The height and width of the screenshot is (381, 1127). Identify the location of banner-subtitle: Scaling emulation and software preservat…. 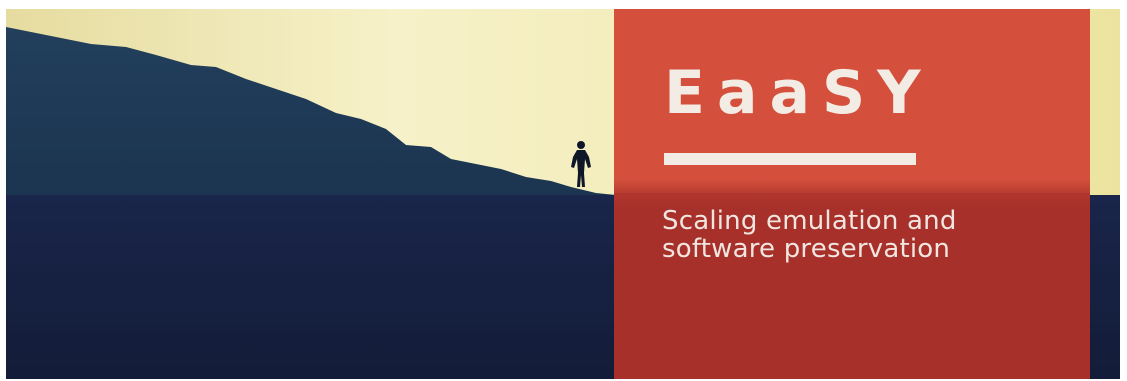
(872, 235).